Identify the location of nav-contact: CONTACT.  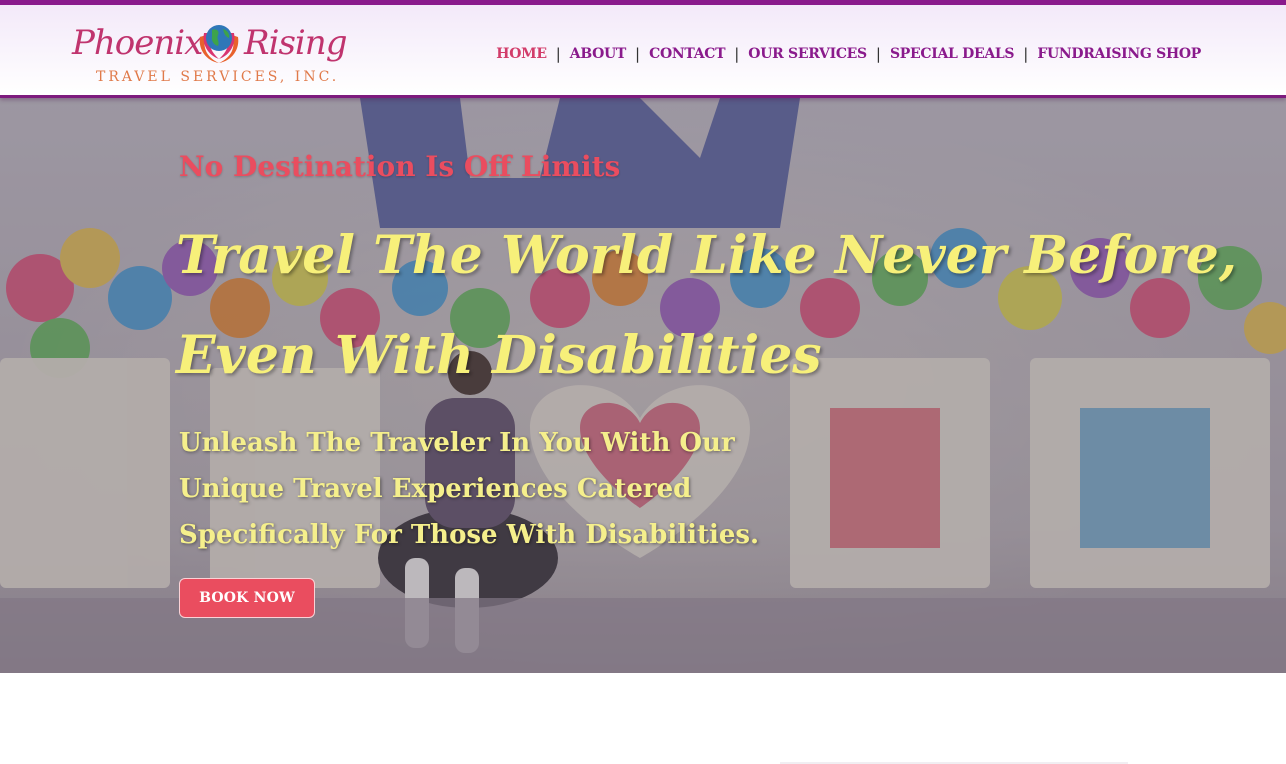
(687, 54).